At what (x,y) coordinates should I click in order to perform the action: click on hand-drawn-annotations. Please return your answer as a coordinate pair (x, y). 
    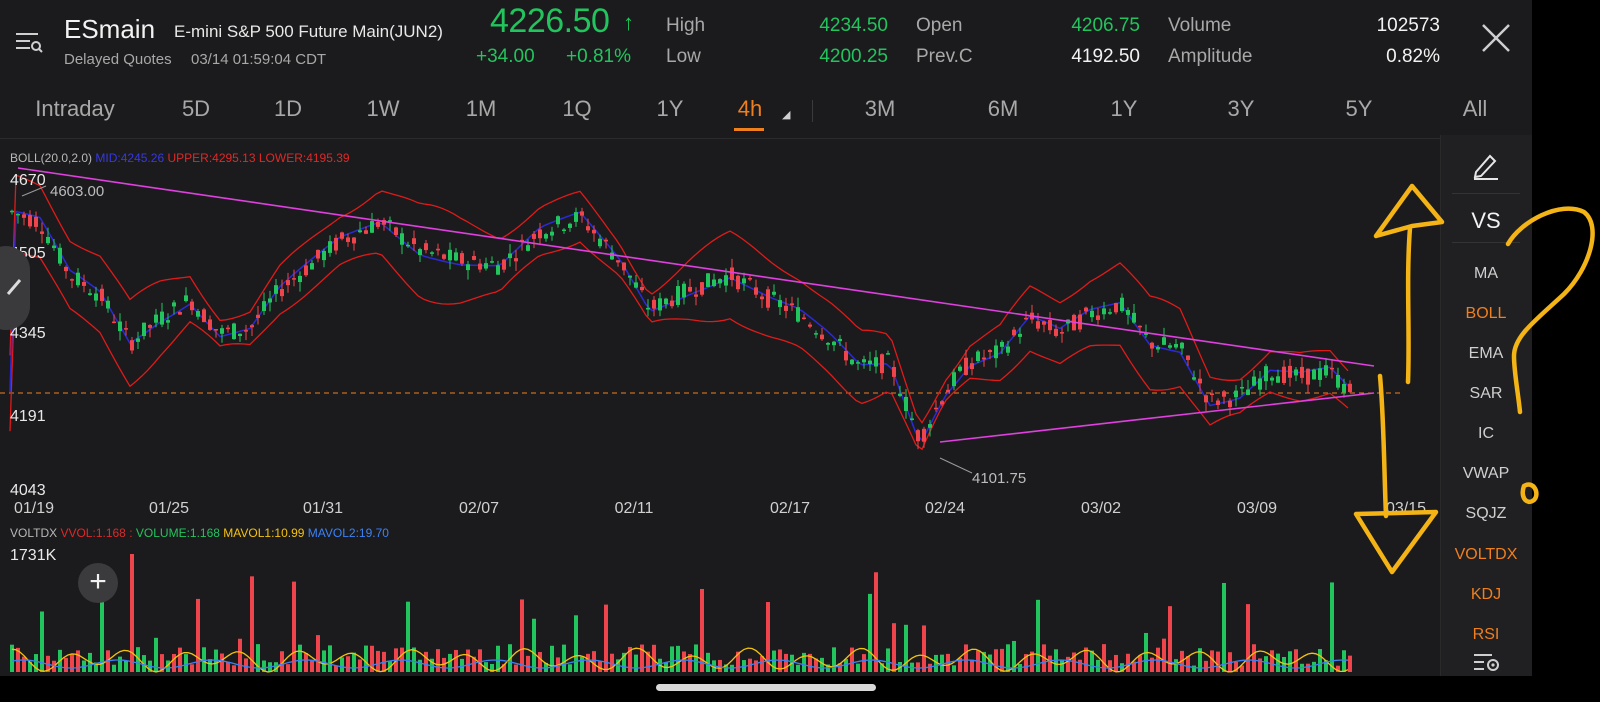
    Looking at the image, I should click on (1474, 379).